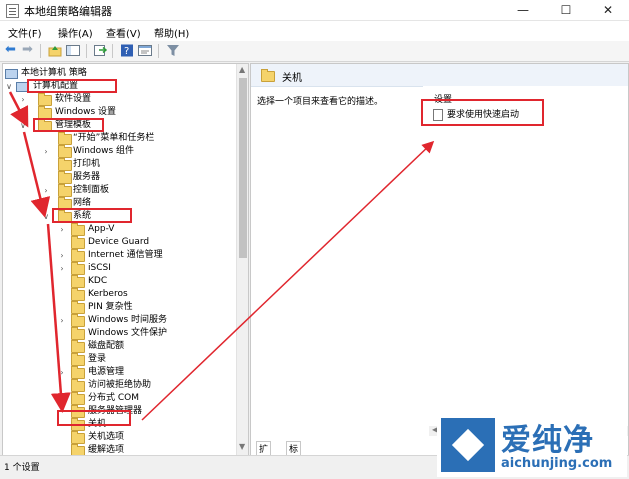  I want to click on menu-file: 文件(F), so click(25, 32).